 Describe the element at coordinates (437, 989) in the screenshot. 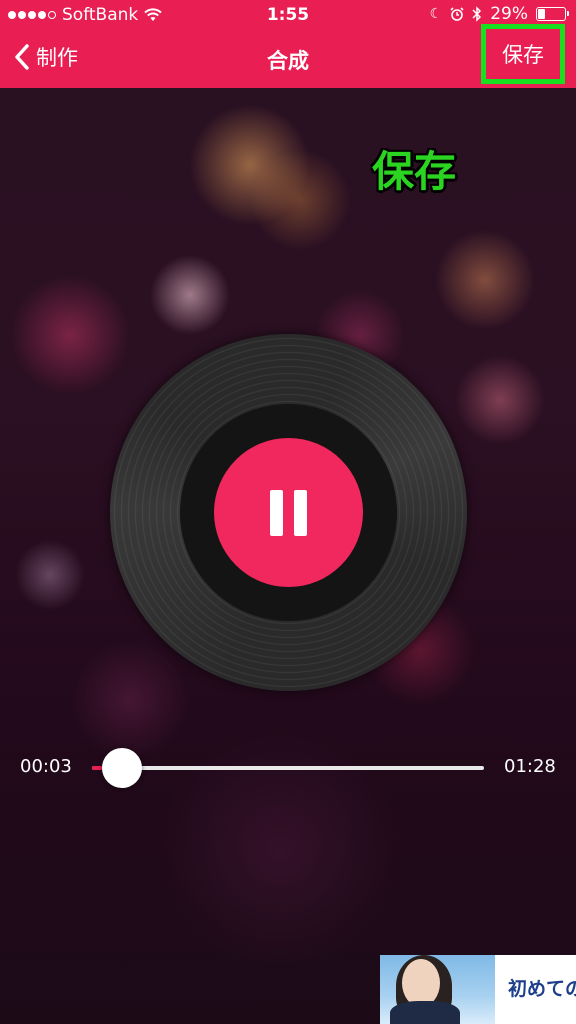

I see `ad-image` at that location.